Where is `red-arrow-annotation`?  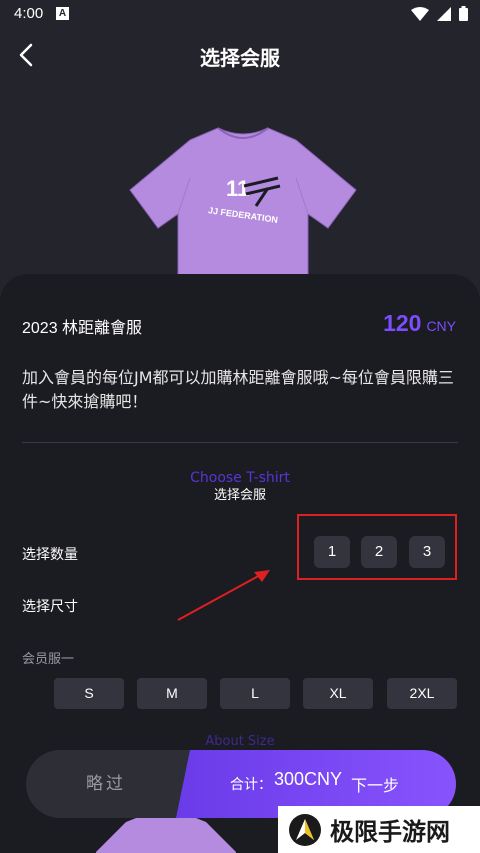
red-arrow-annotation is located at coordinates (223, 595).